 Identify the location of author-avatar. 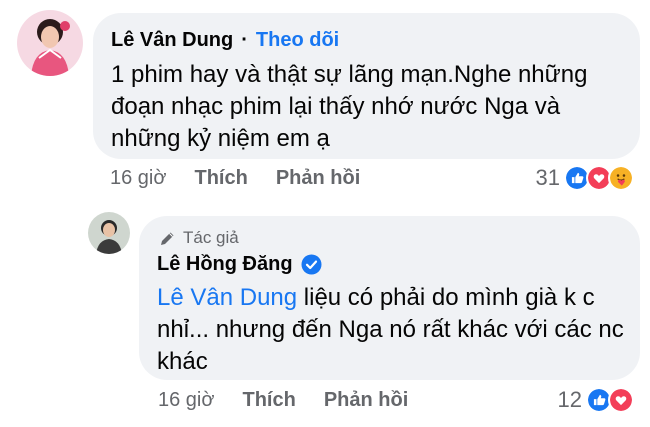
(109, 233).